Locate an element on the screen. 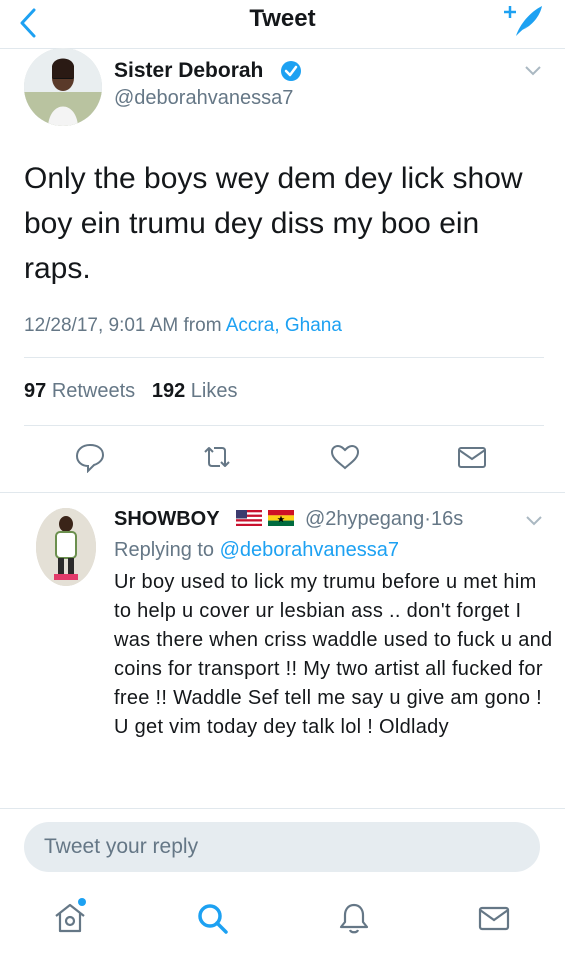 Image resolution: width=565 pixels, height=959 pixels. tab-search is located at coordinates (212, 918).